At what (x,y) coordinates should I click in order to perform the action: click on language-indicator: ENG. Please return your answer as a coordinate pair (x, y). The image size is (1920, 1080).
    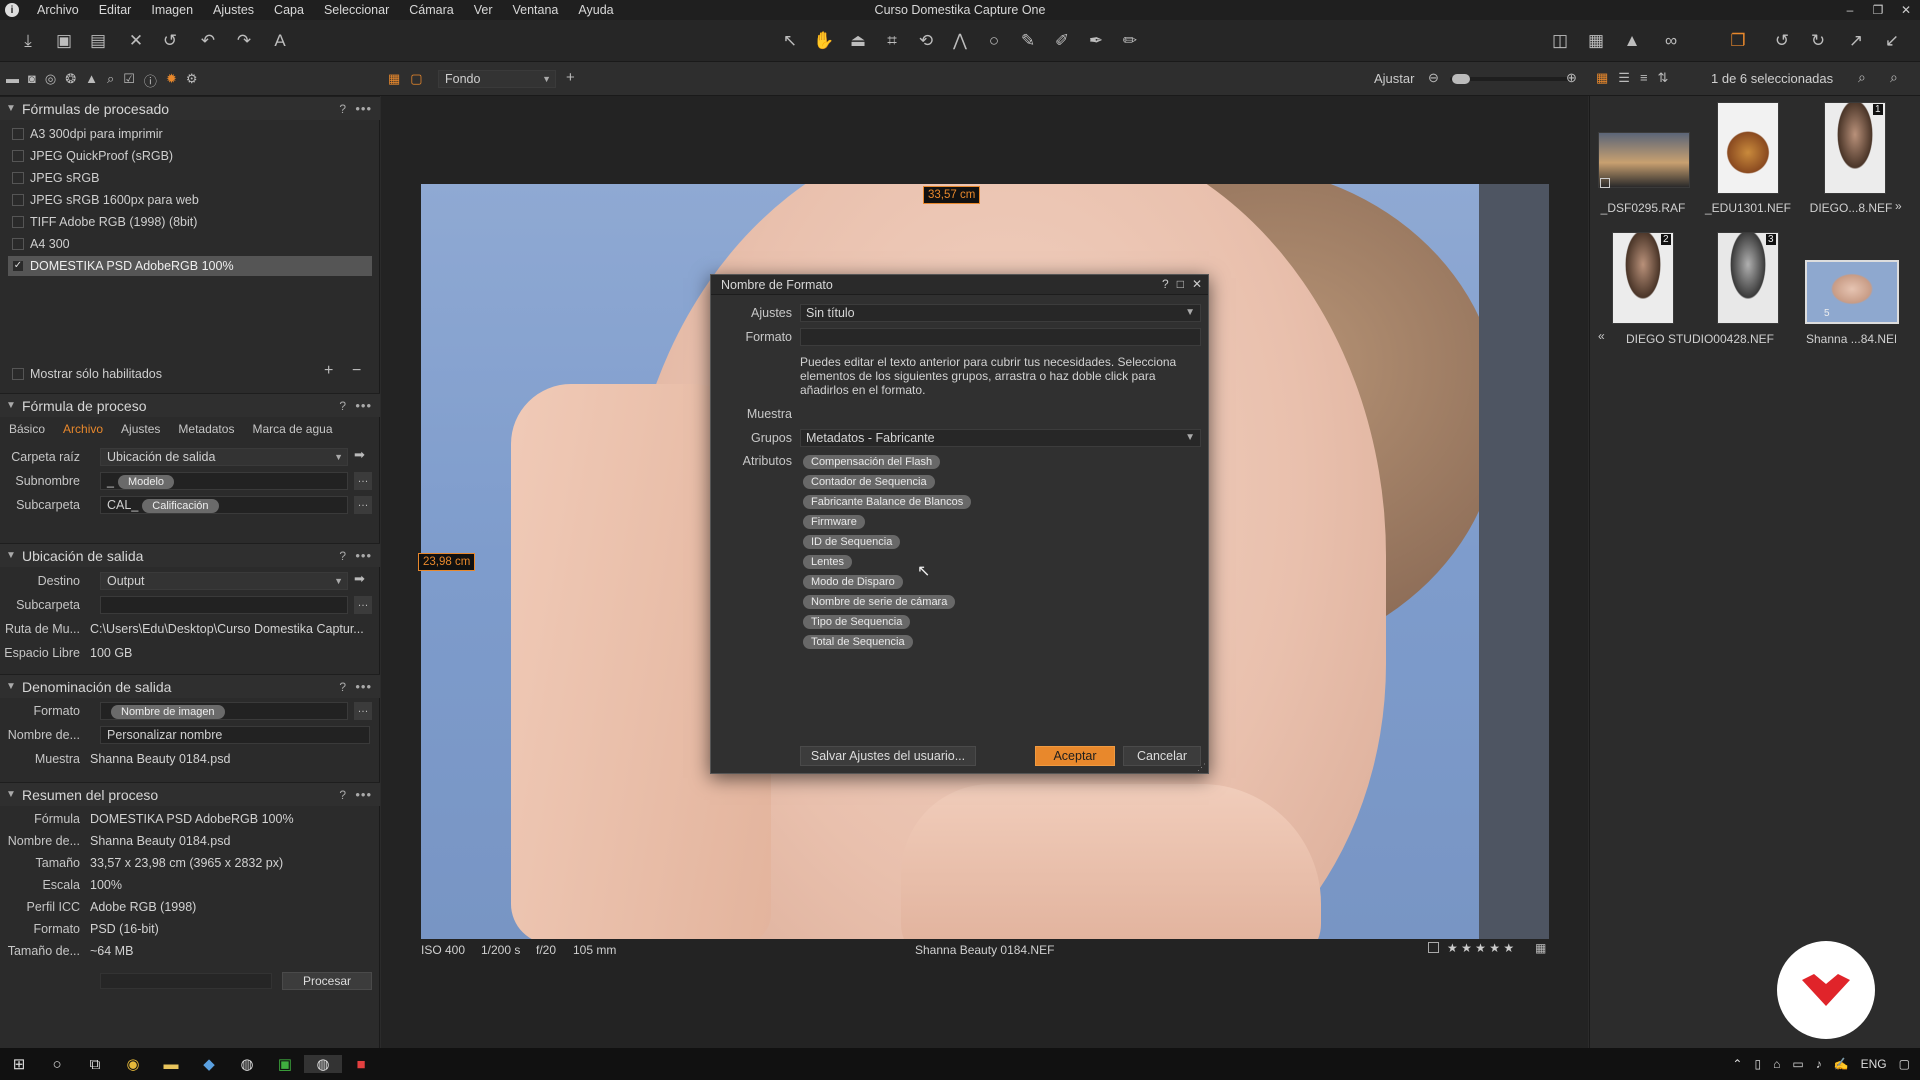
    Looking at the image, I should click on (1874, 1064).